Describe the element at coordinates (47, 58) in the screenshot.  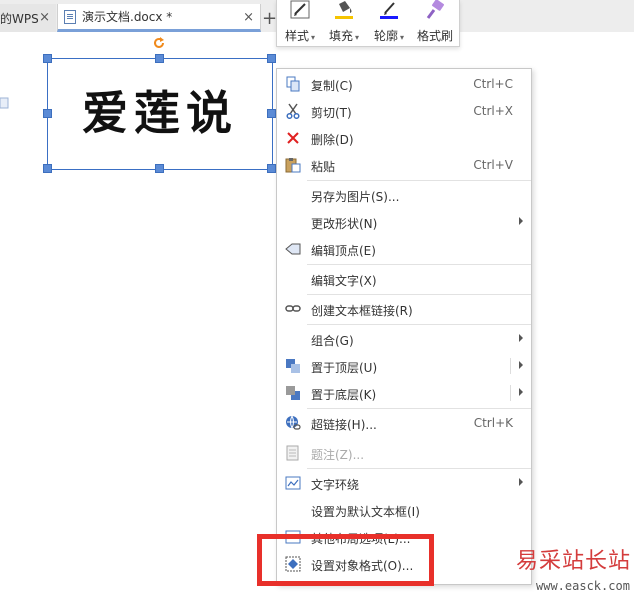
I see `resize-handle-top-left` at that location.